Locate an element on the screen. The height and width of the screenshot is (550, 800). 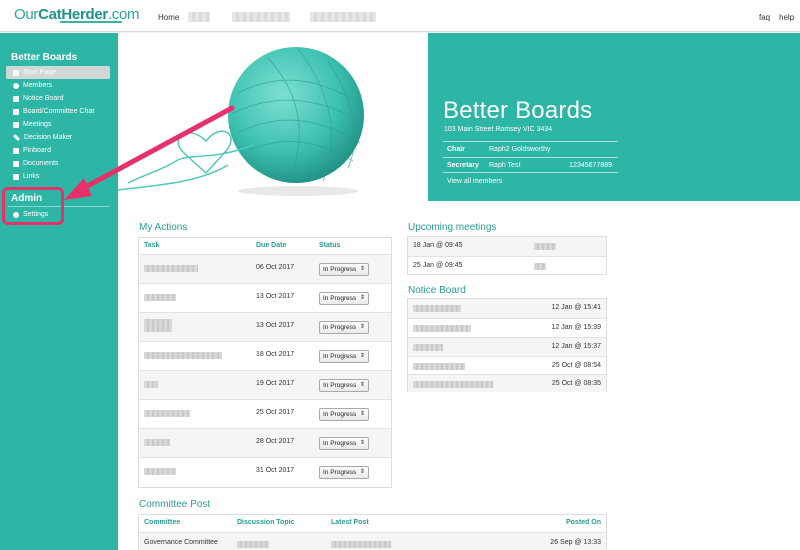
table-row: 28 Oct 2017 In Progress ⇕ is located at coordinates (265, 442).